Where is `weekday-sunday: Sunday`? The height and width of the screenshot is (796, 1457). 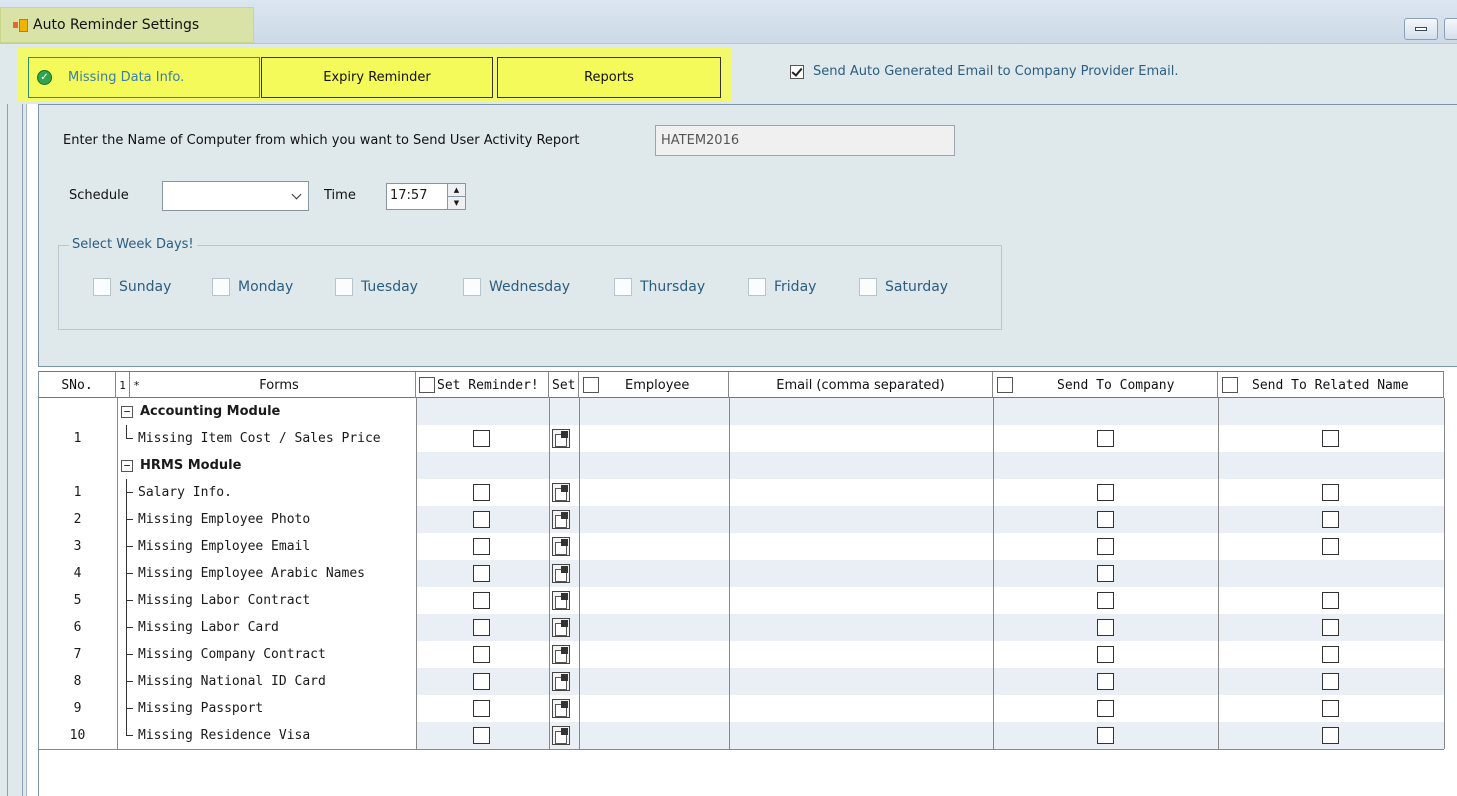 weekday-sunday: Sunday is located at coordinates (132, 287).